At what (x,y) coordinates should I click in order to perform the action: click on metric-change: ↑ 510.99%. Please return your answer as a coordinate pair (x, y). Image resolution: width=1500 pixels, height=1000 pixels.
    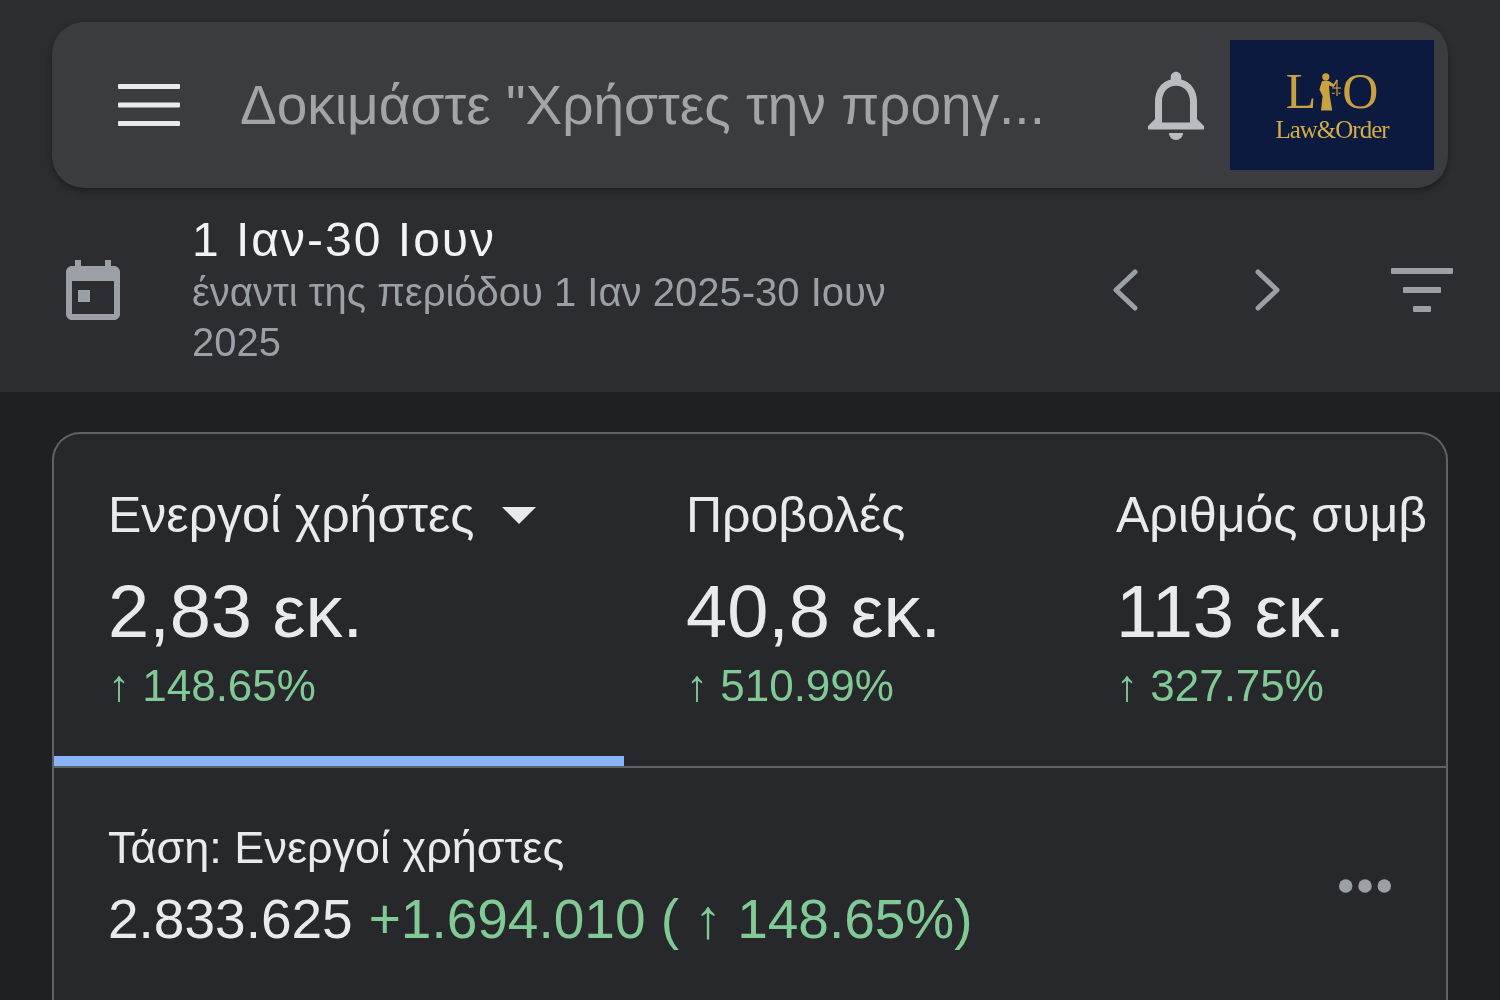
    Looking at the image, I should click on (790, 686).